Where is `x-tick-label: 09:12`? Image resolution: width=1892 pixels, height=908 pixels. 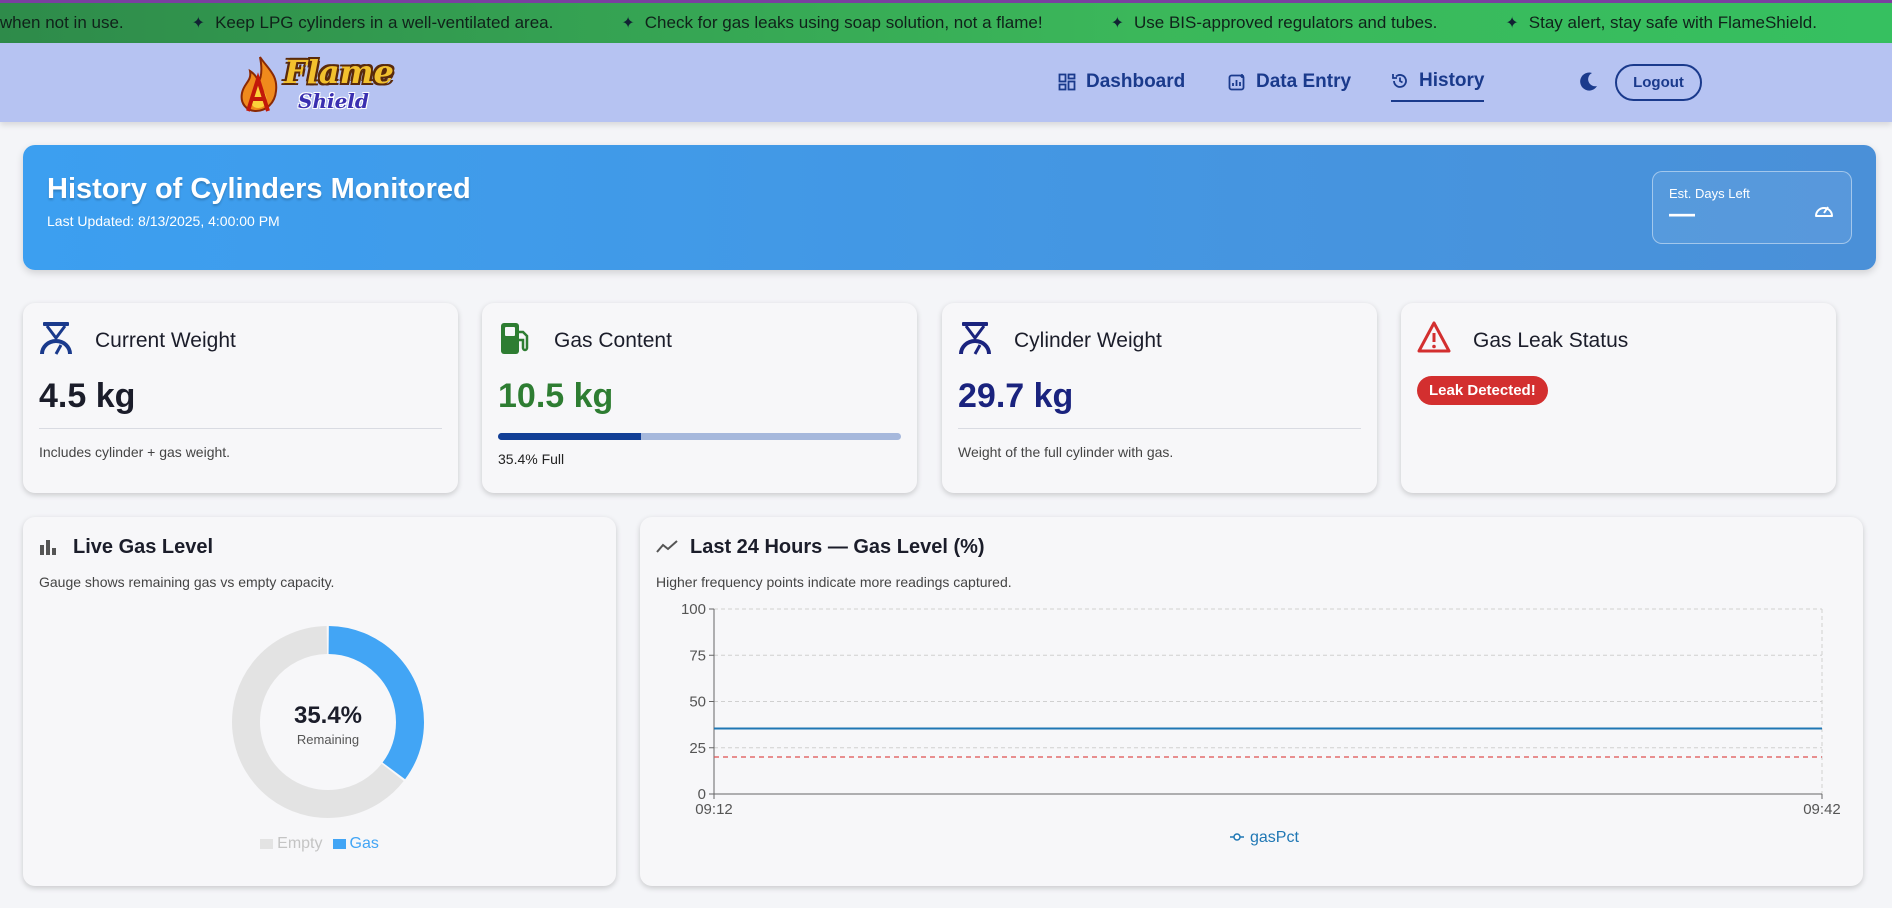 x-tick-label: 09:12 is located at coordinates (714, 809).